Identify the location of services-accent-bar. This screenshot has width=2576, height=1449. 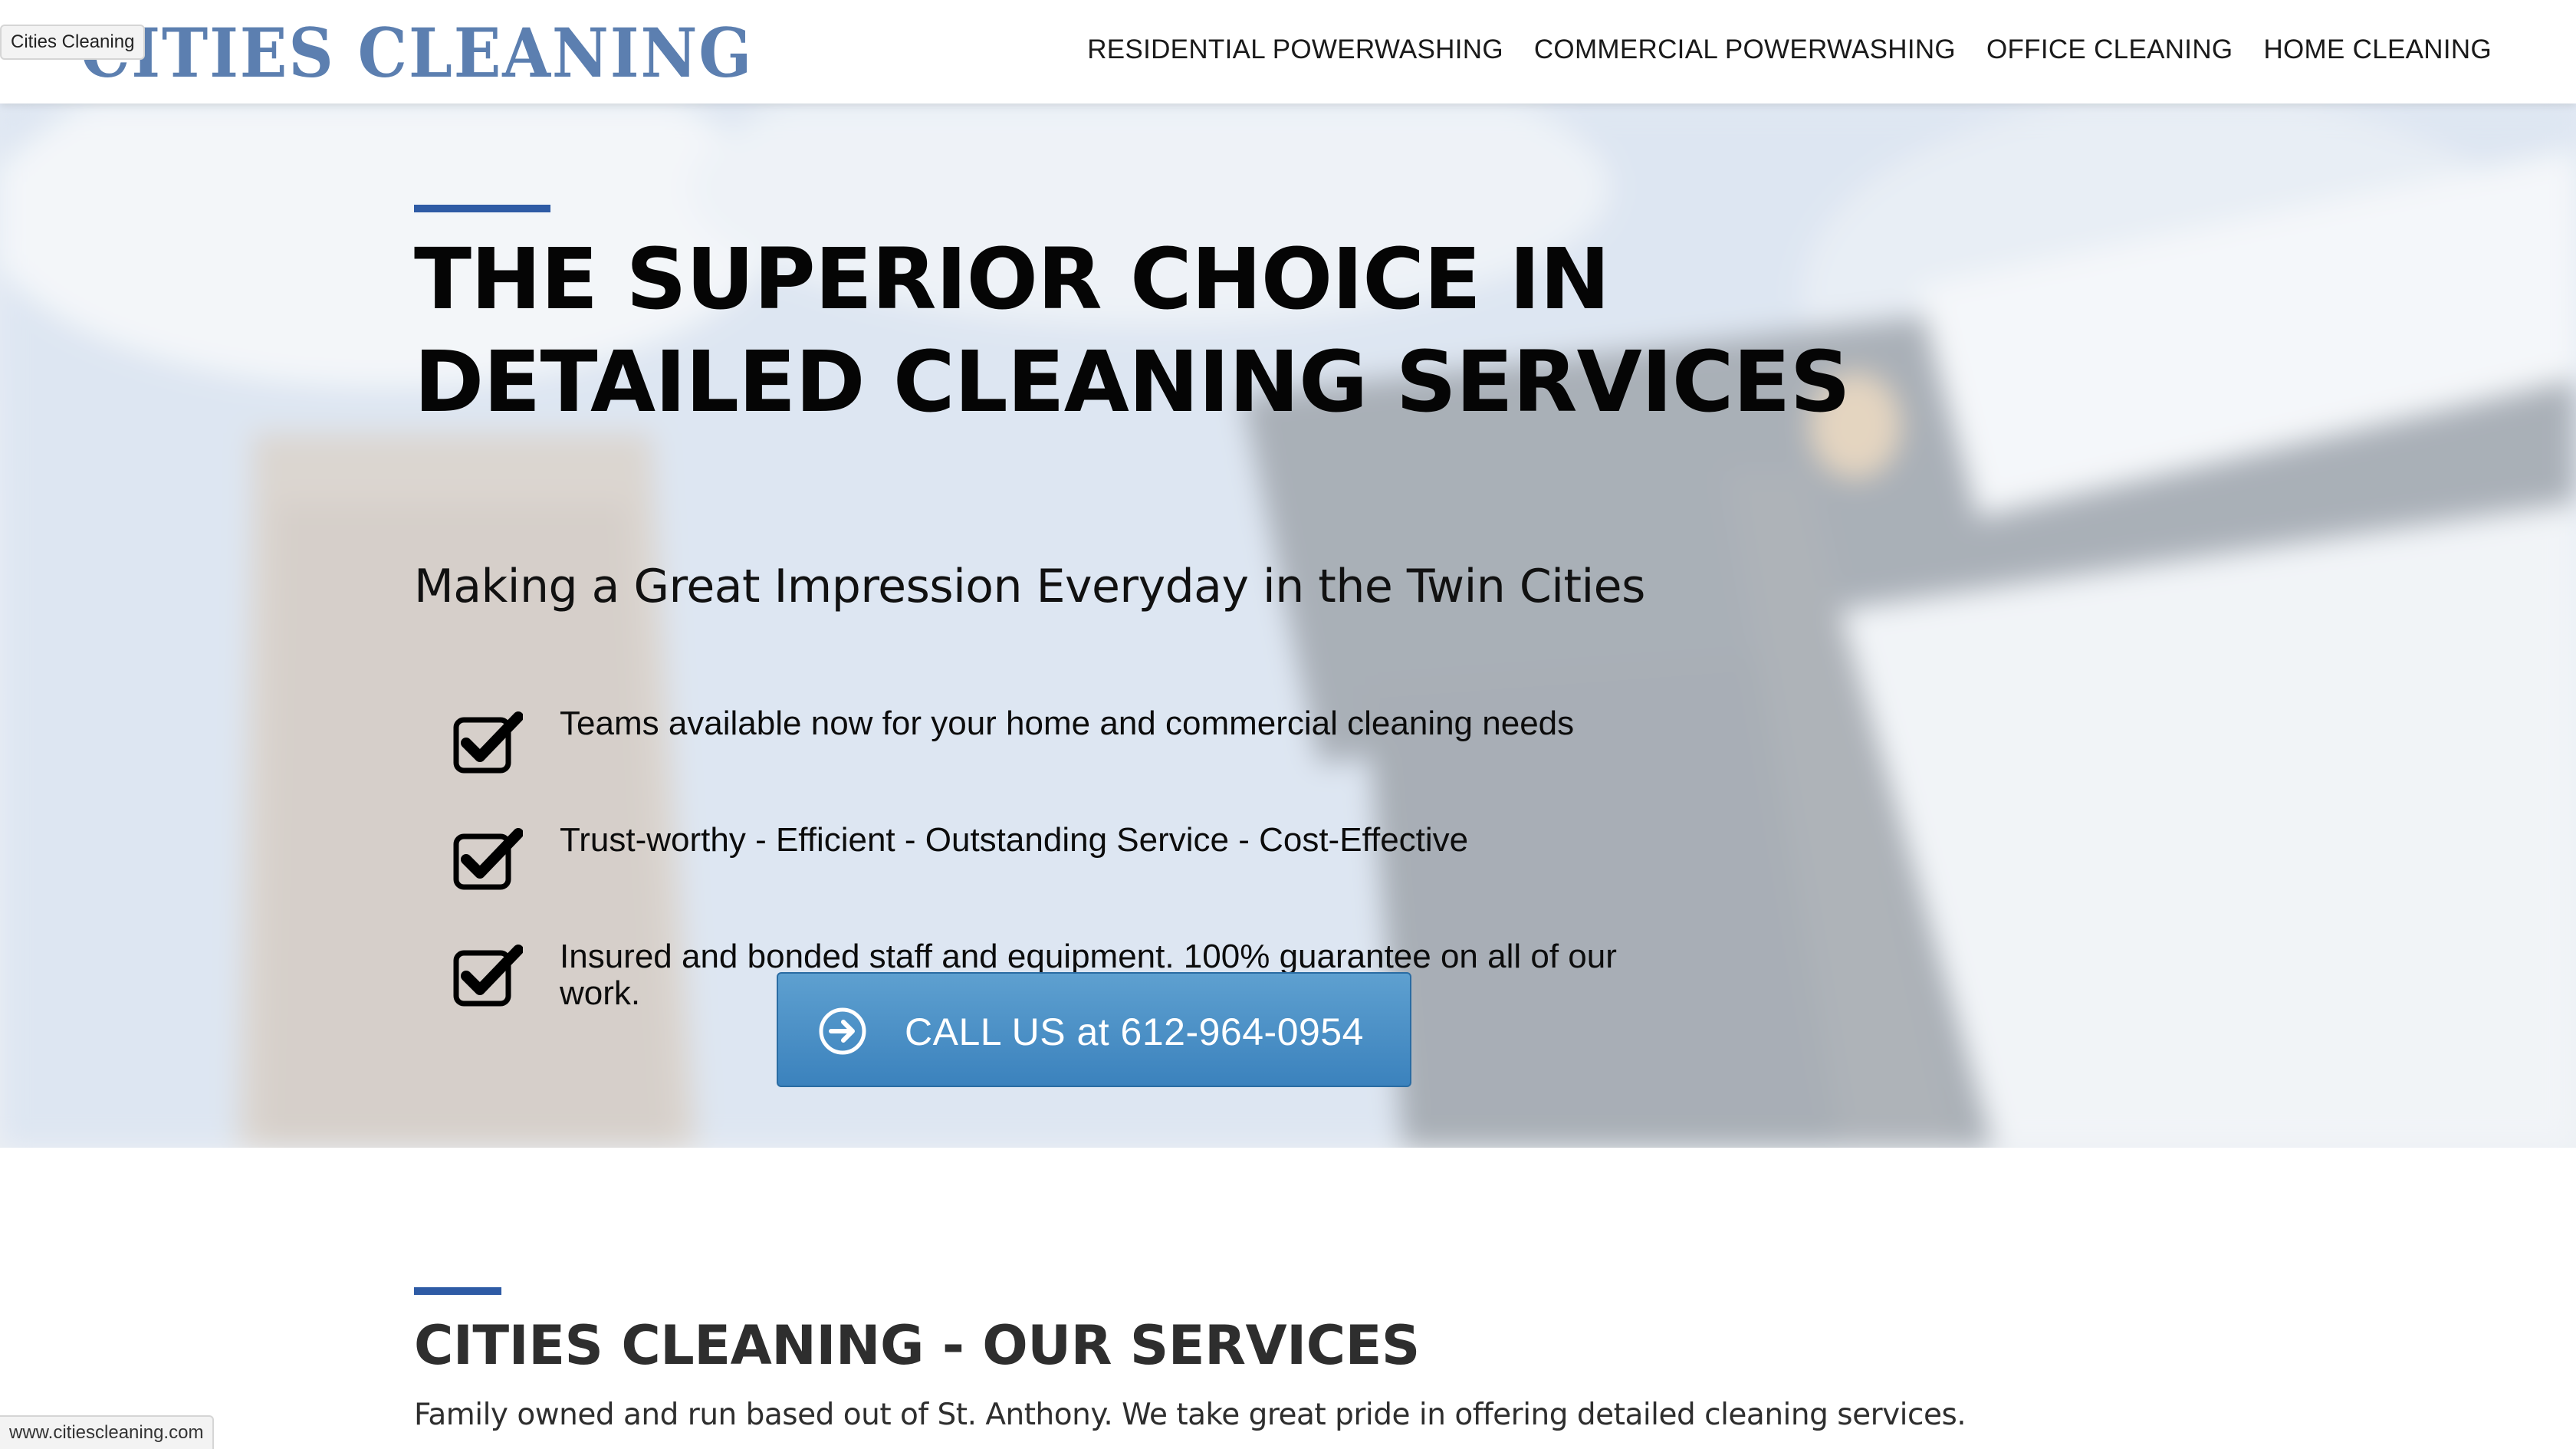
(458, 1291).